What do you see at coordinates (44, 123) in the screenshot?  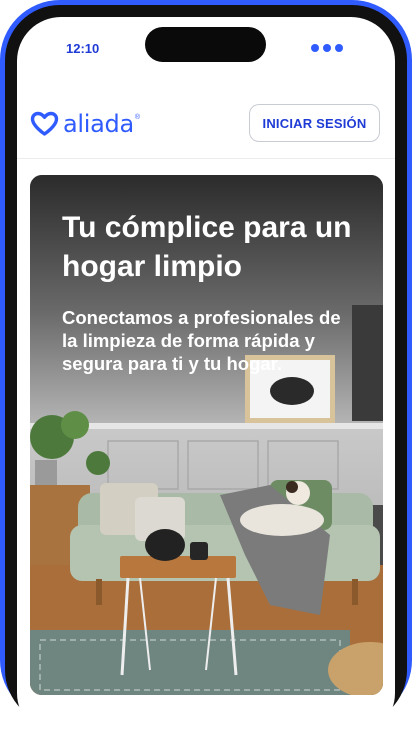 I see `heart-outline-icon` at bounding box center [44, 123].